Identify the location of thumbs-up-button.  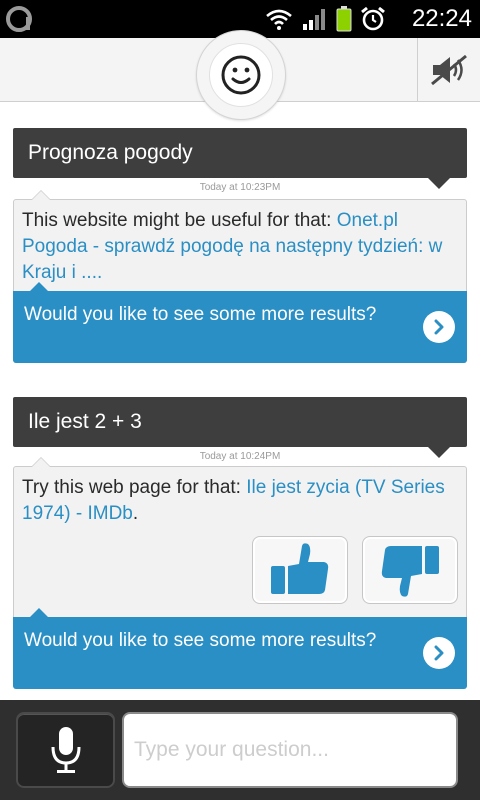
(300, 570).